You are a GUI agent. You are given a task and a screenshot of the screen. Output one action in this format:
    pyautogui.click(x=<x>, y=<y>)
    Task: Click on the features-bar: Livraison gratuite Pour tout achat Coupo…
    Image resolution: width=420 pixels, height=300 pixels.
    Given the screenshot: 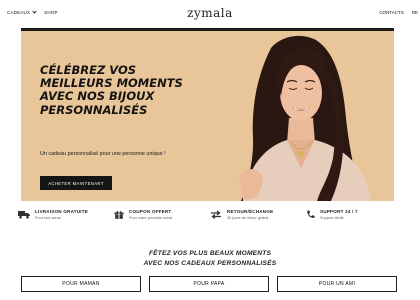 What is the action you would take?
    pyautogui.click(x=210, y=218)
    